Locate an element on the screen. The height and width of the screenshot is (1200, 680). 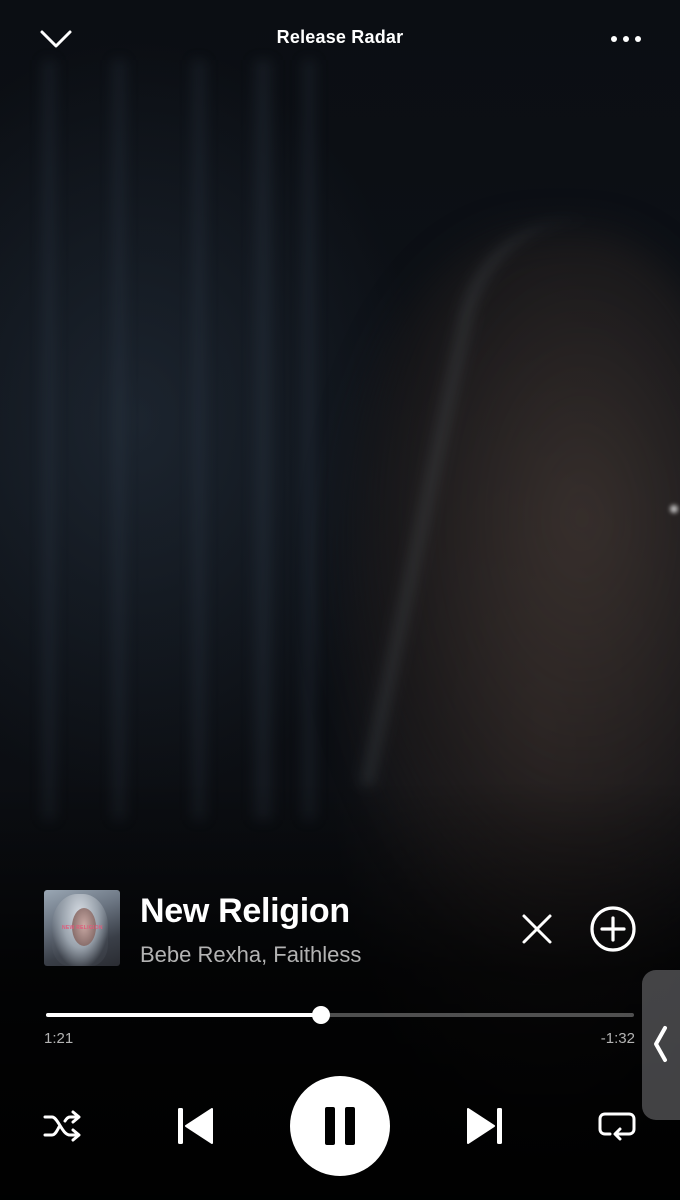
track-title: New Religion is located at coordinates (245, 911).